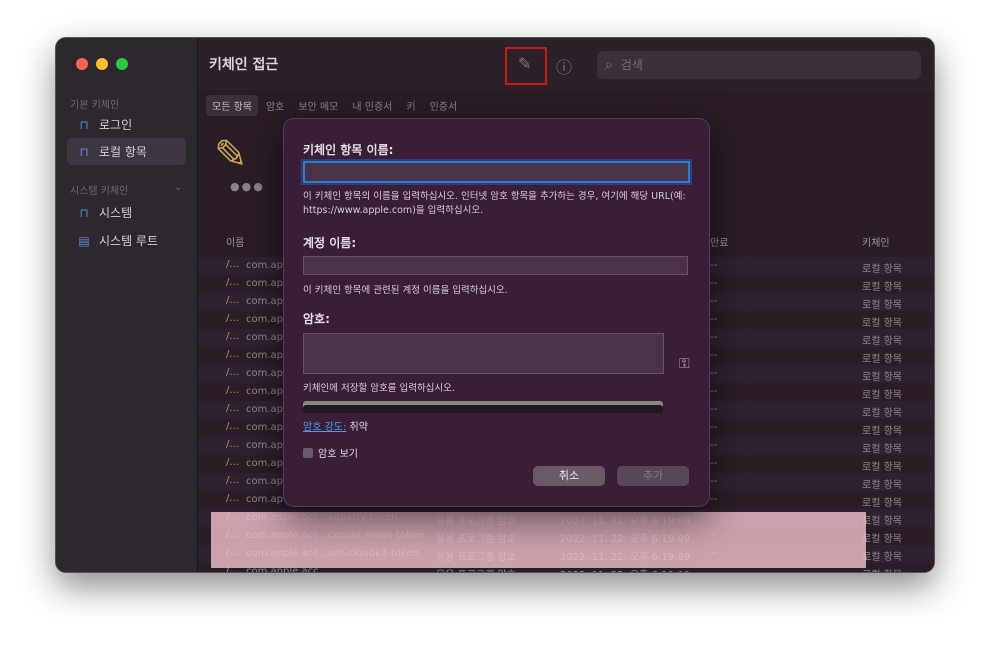  Describe the element at coordinates (318, 105) in the screenshot. I see `tab-secure-notes: 보안 메모` at that location.